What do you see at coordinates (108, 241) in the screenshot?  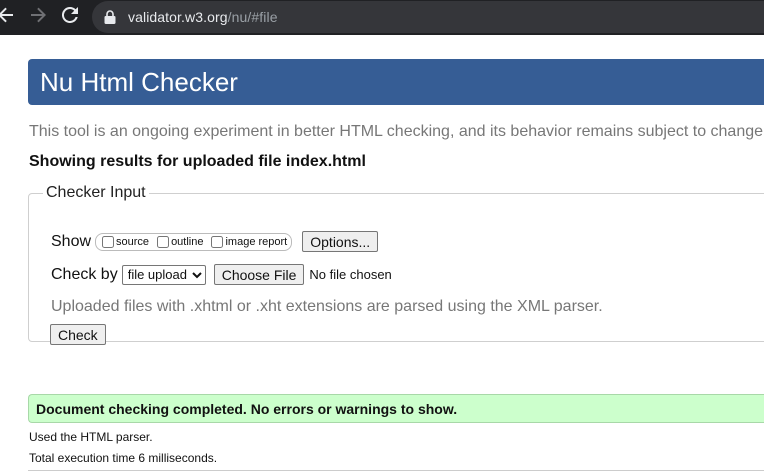 I see `show-source-checkbox` at bounding box center [108, 241].